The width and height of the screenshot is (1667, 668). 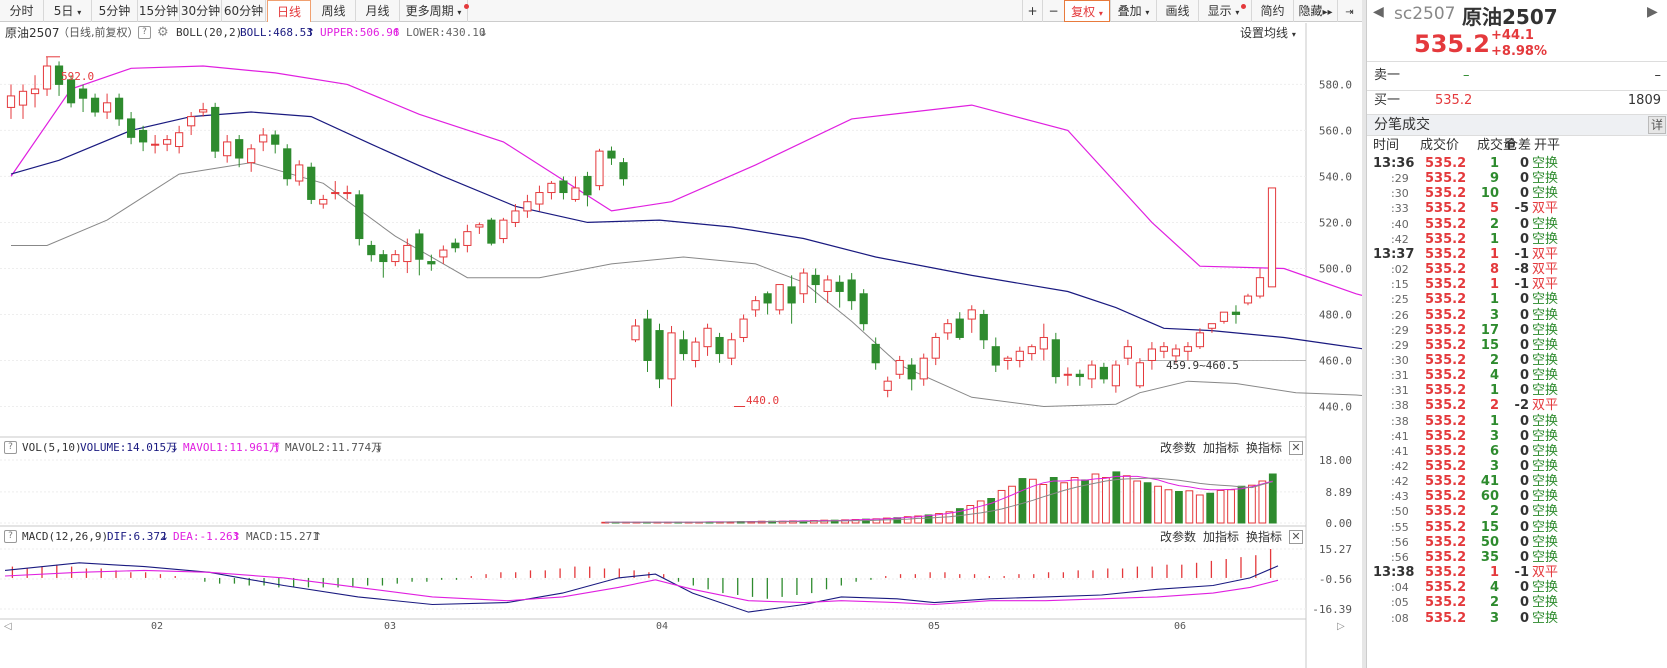 I want to click on price-axis: 580.0 560.0 540.0 520.0 500.0 480.0 460.0 440.0, so click(x=1335, y=245).